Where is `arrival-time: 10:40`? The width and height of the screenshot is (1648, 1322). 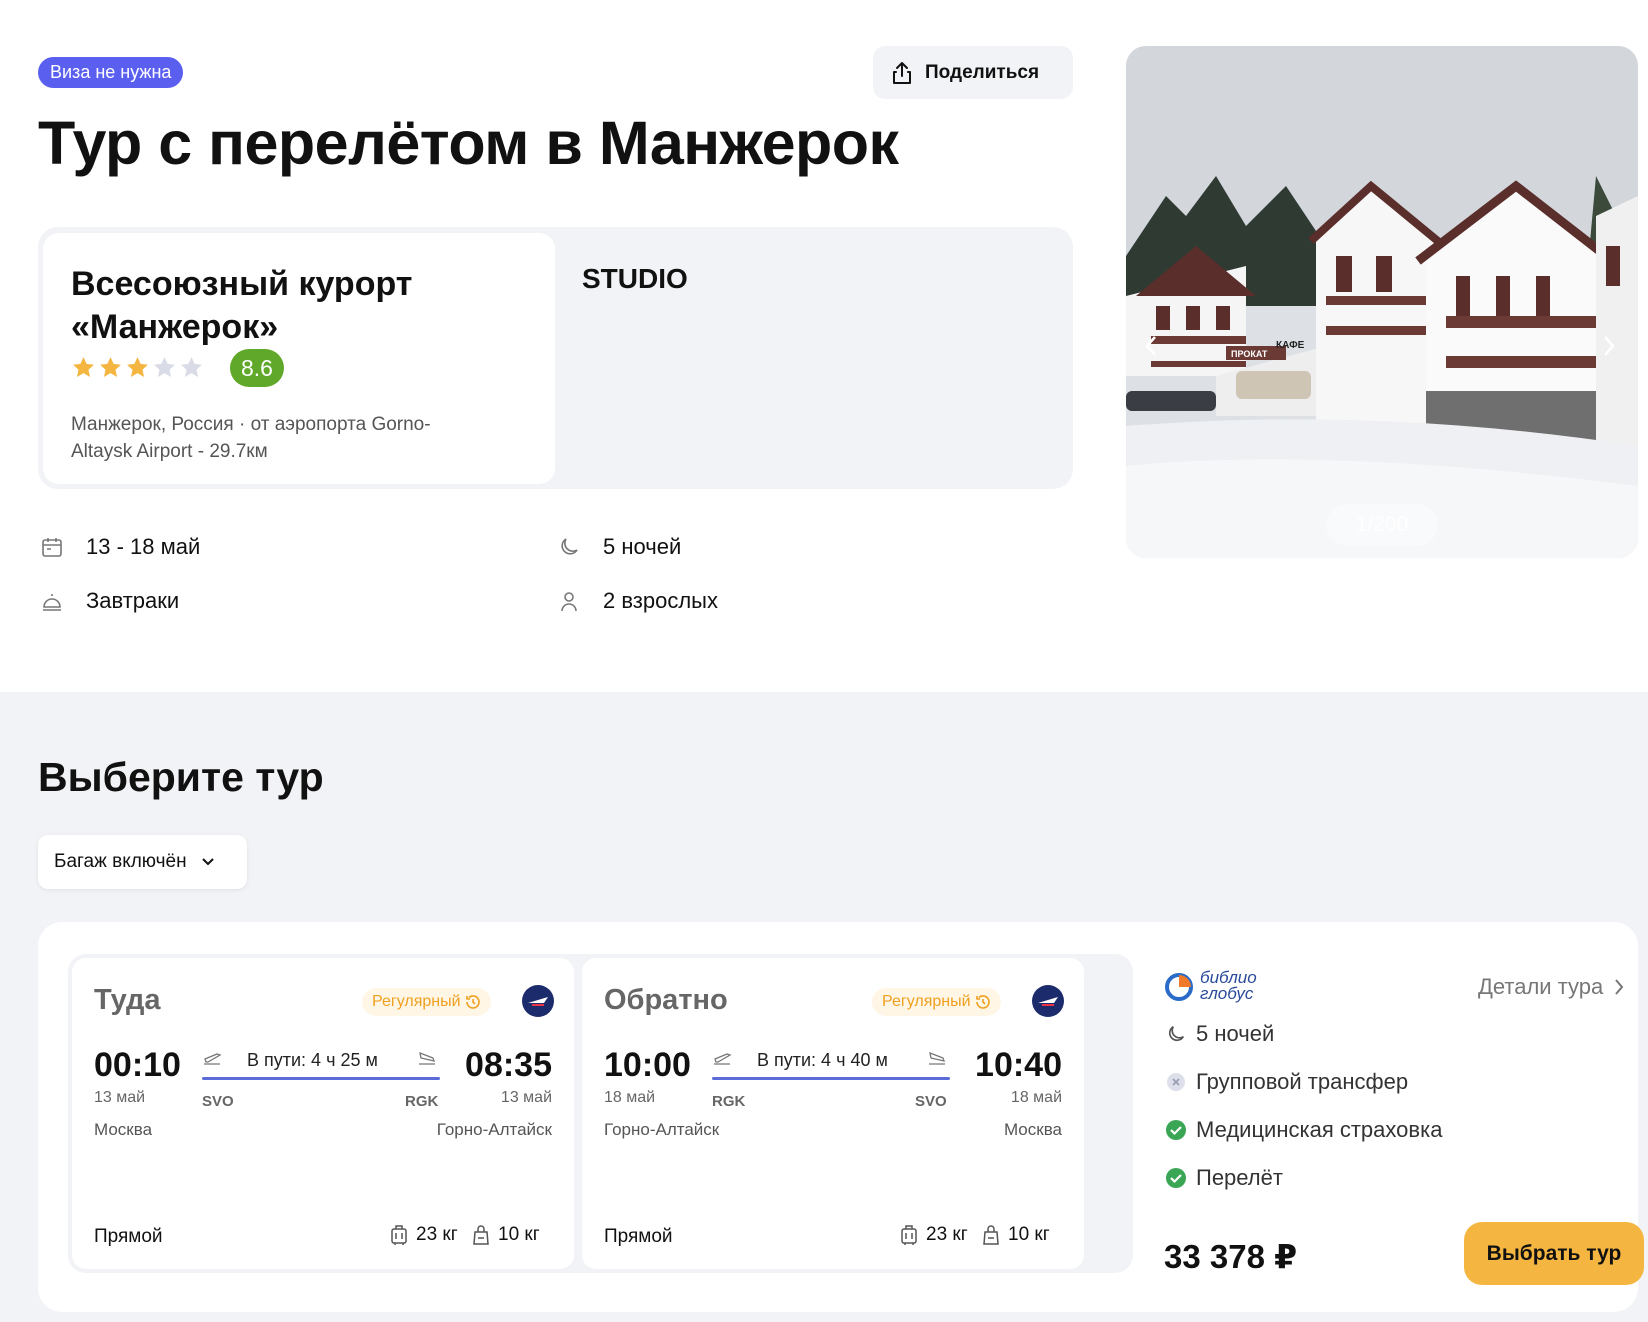 arrival-time: 10:40 is located at coordinates (1018, 1065).